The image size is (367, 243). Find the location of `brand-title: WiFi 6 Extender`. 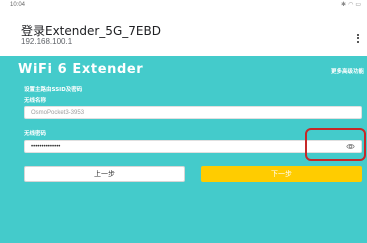

brand-title: WiFi 6 Extender is located at coordinates (81, 69).